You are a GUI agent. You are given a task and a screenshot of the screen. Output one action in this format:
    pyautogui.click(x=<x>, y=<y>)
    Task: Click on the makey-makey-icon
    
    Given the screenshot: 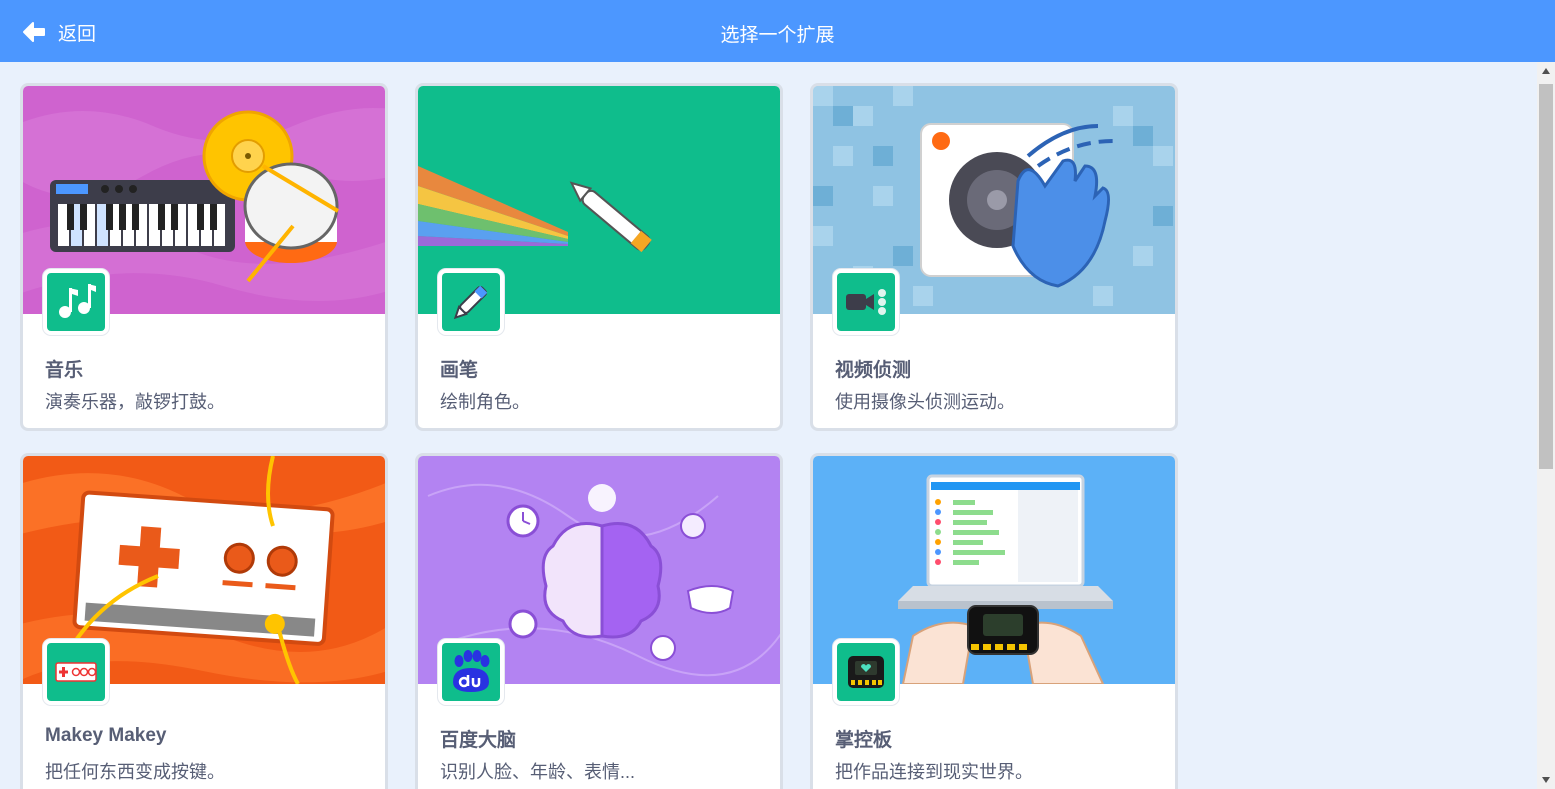 What is the action you would take?
    pyautogui.click(x=76, y=672)
    